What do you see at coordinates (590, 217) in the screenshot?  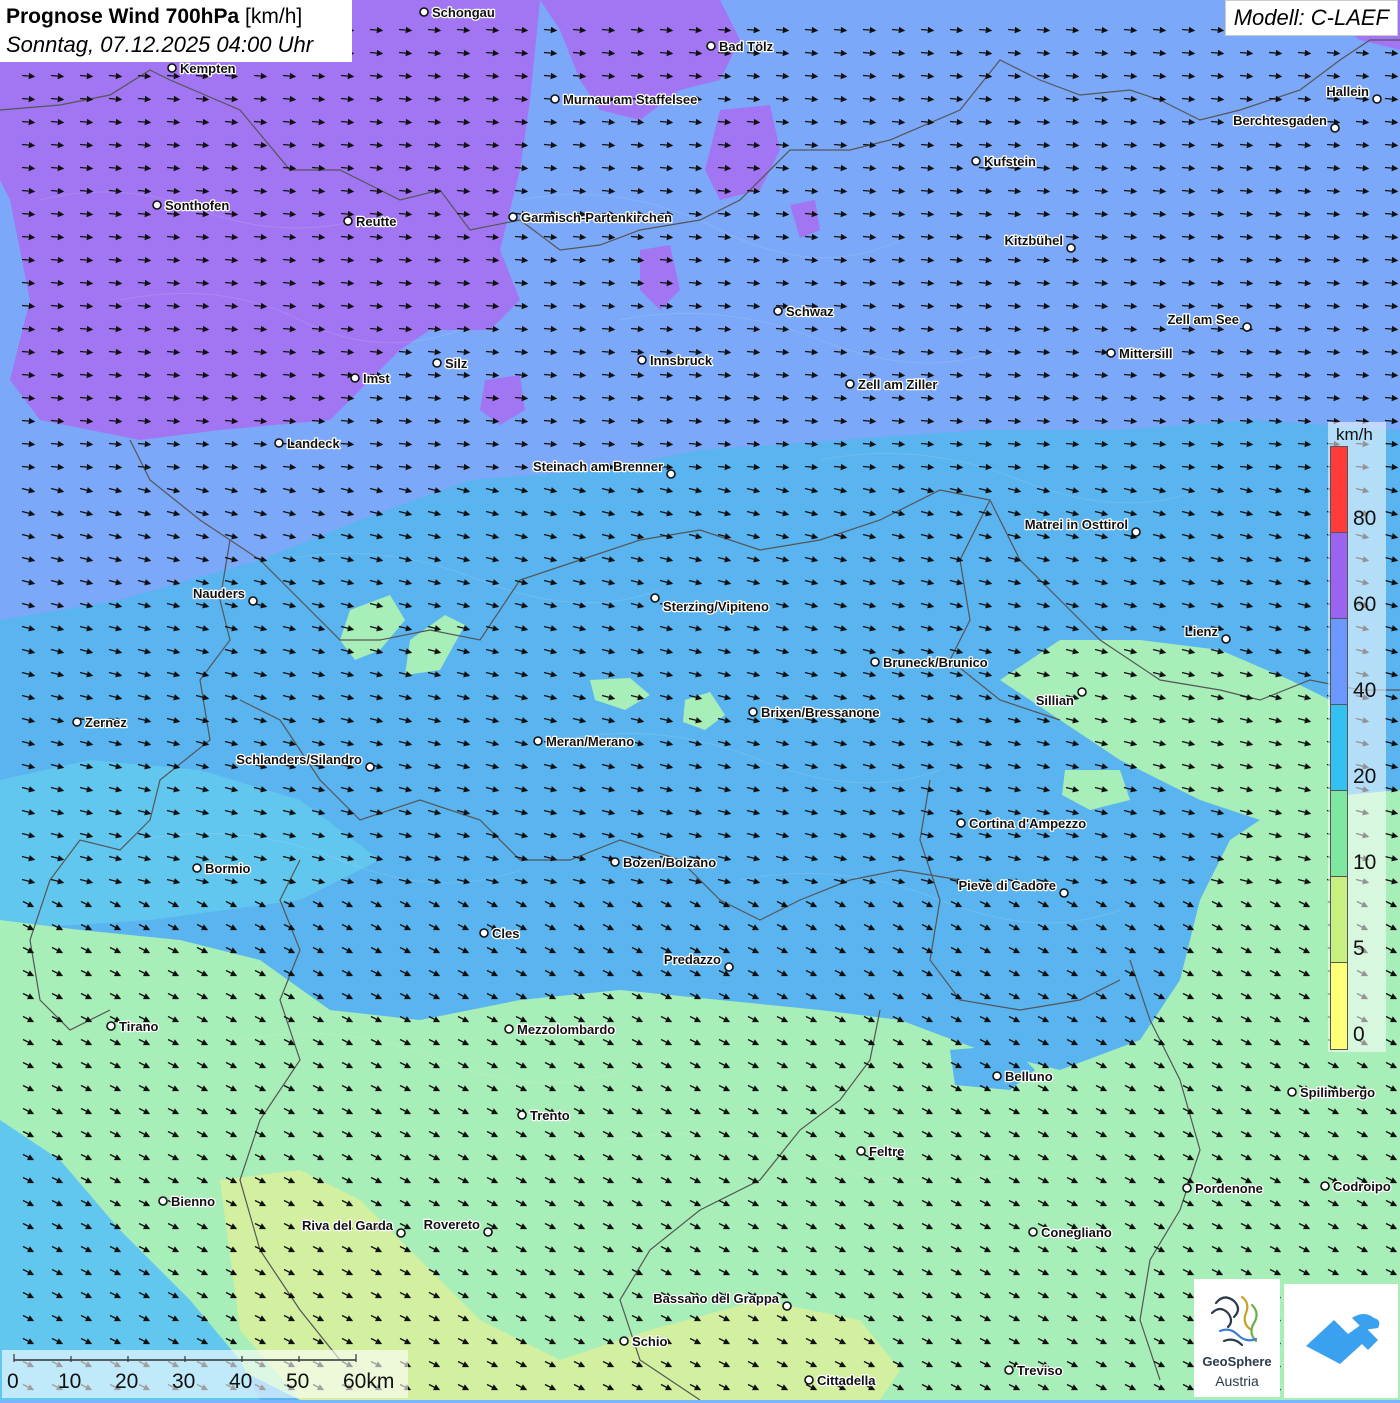 I see `city-marker: Garmisch-Partenkirchen` at bounding box center [590, 217].